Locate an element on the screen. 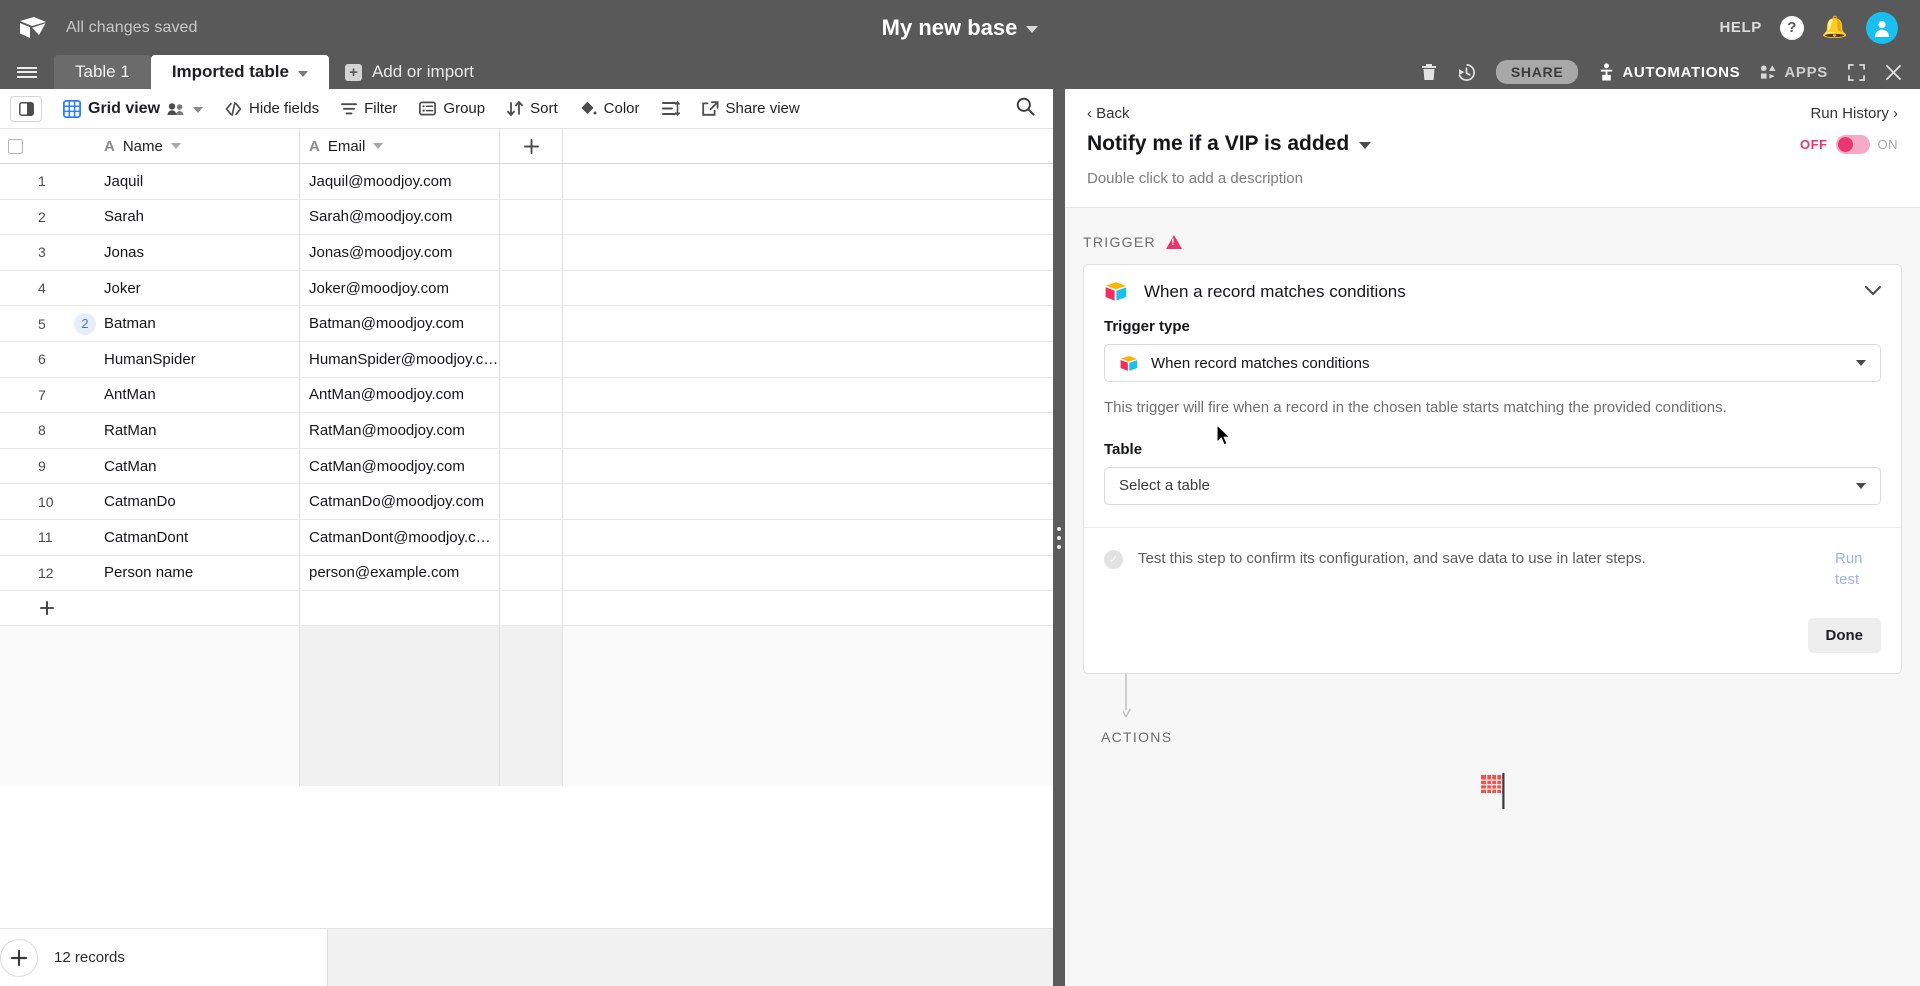 This screenshot has width=1920, height=986. close-icon is located at coordinates (1893, 72).